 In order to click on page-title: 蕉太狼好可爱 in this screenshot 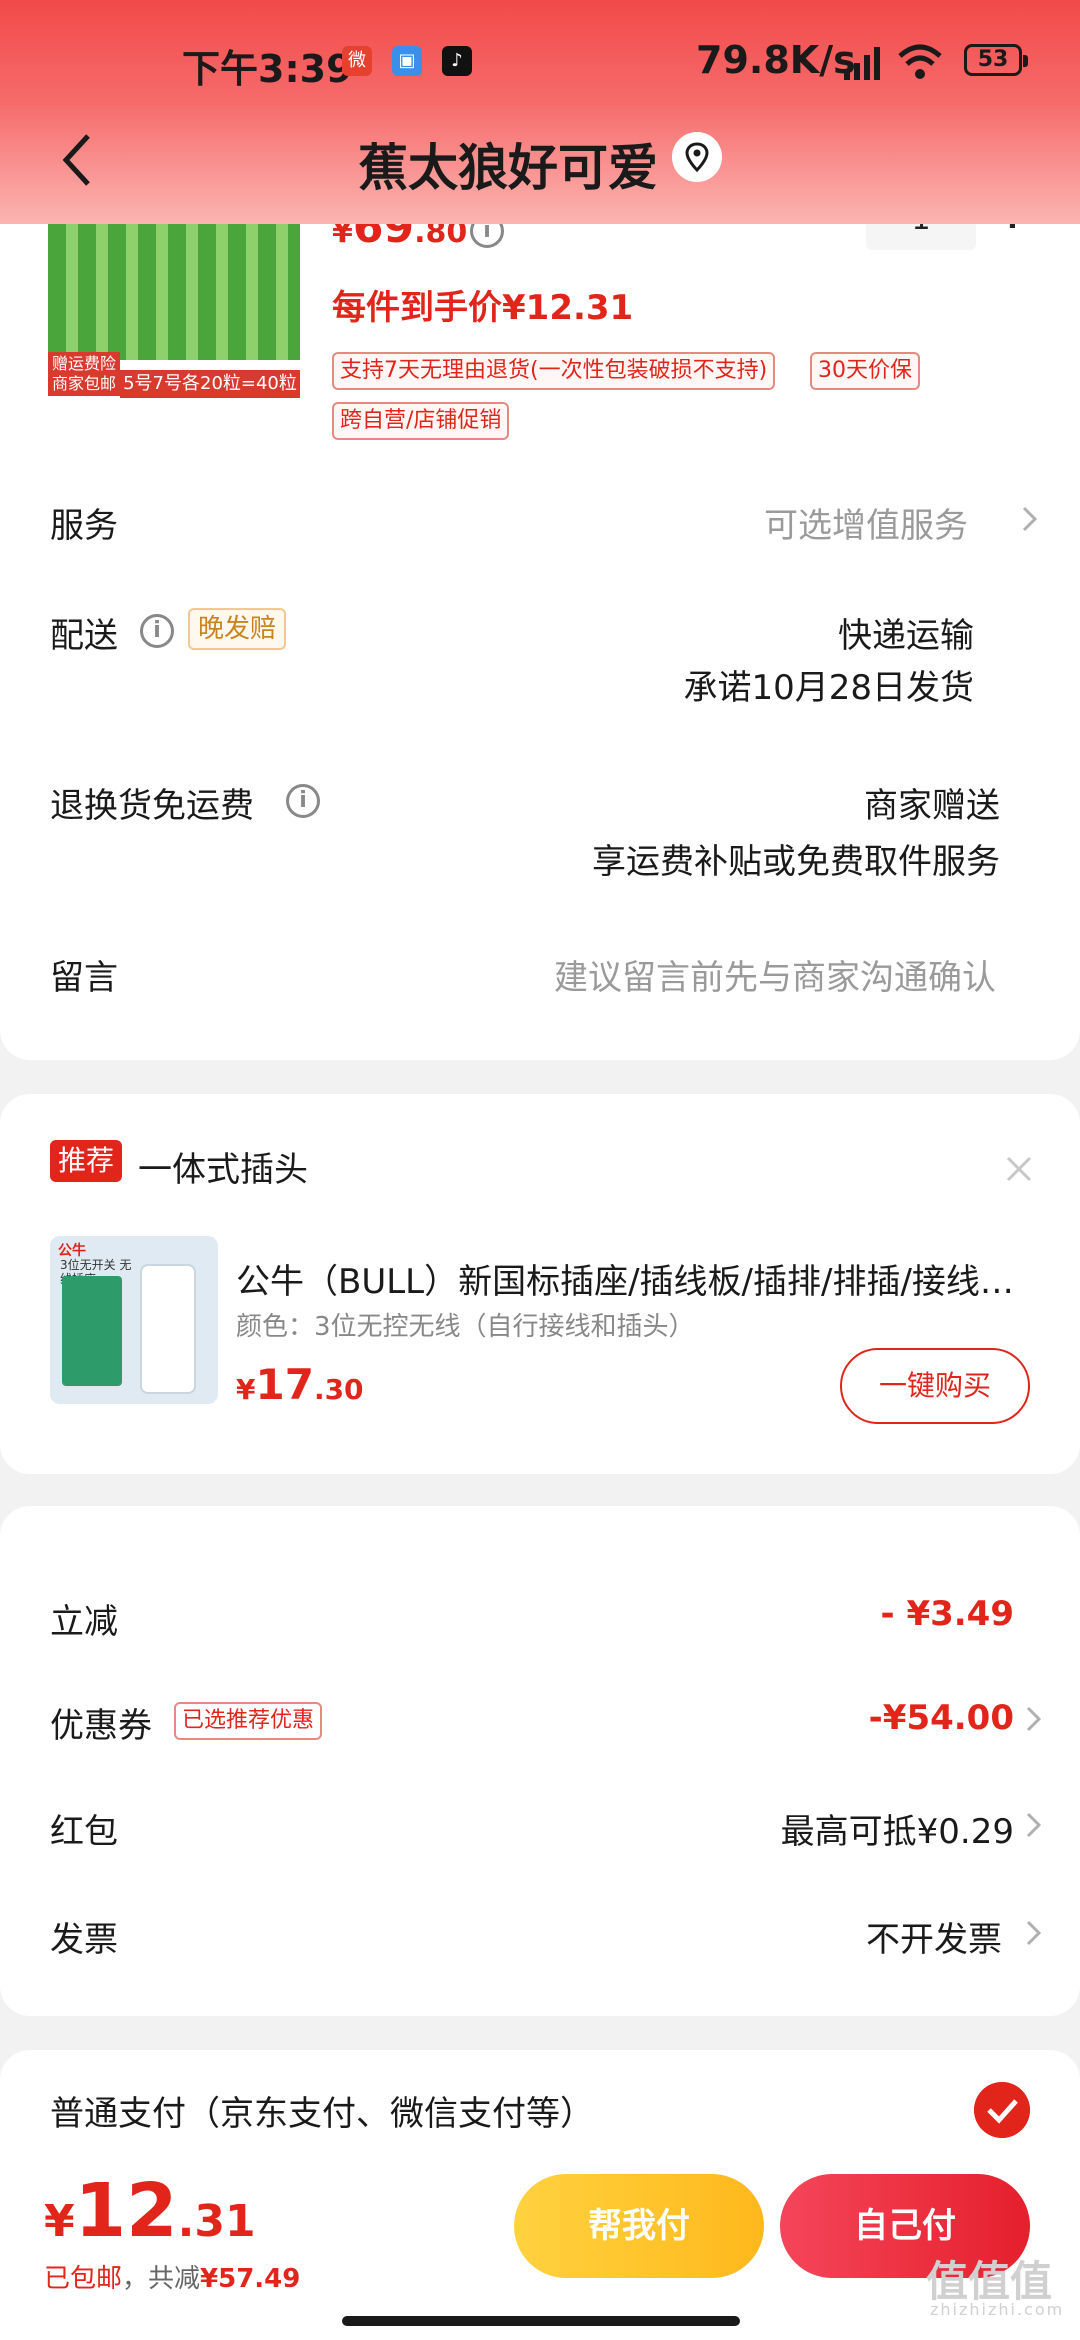, I will do `click(508, 164)`.